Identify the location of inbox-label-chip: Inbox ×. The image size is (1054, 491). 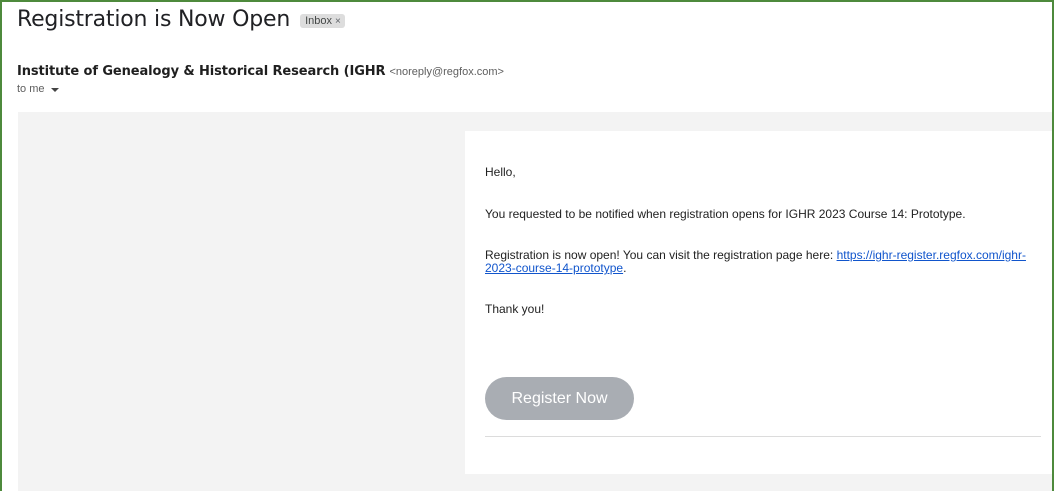
(322, 21).